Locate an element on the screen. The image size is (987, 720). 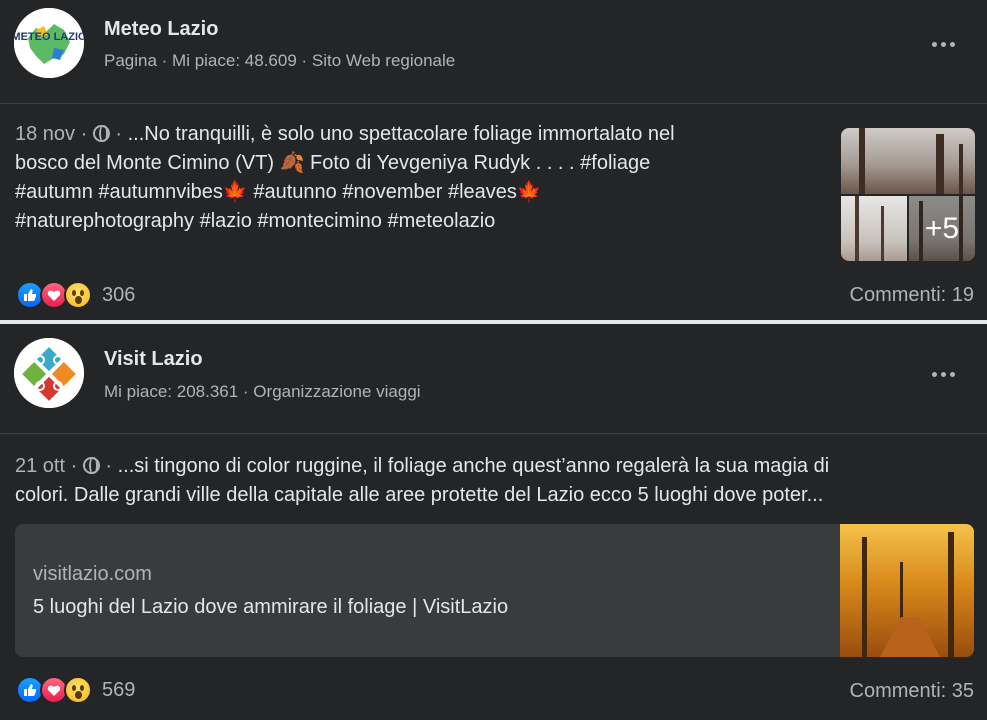
post-date-link: 18 nov is located at coordinates (45, 134).